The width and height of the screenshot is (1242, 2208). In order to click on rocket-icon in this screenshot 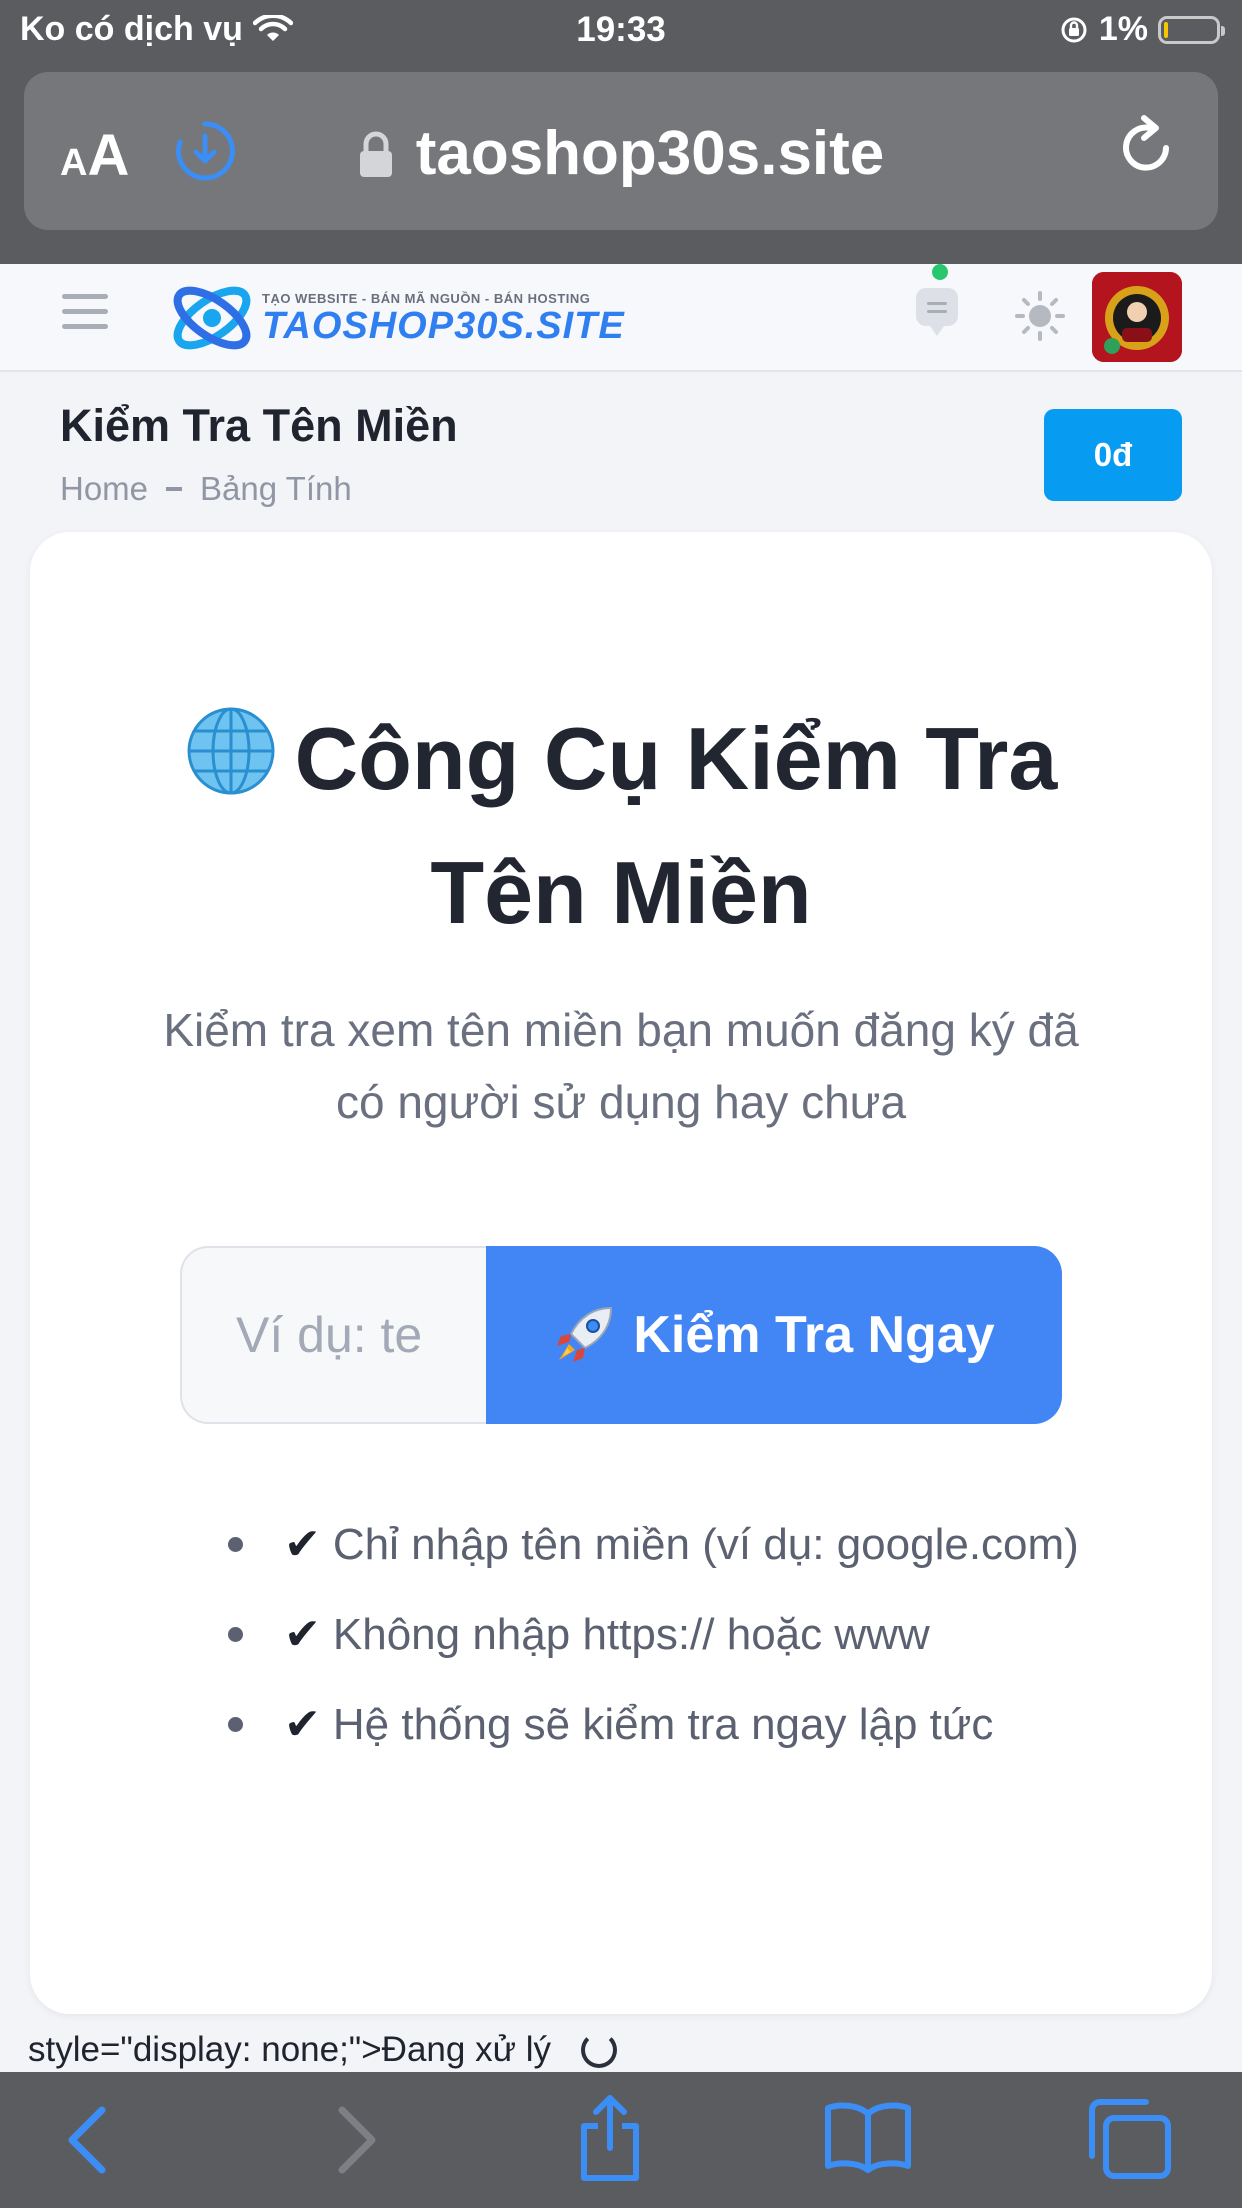, I will do `click(585, 1334)`.